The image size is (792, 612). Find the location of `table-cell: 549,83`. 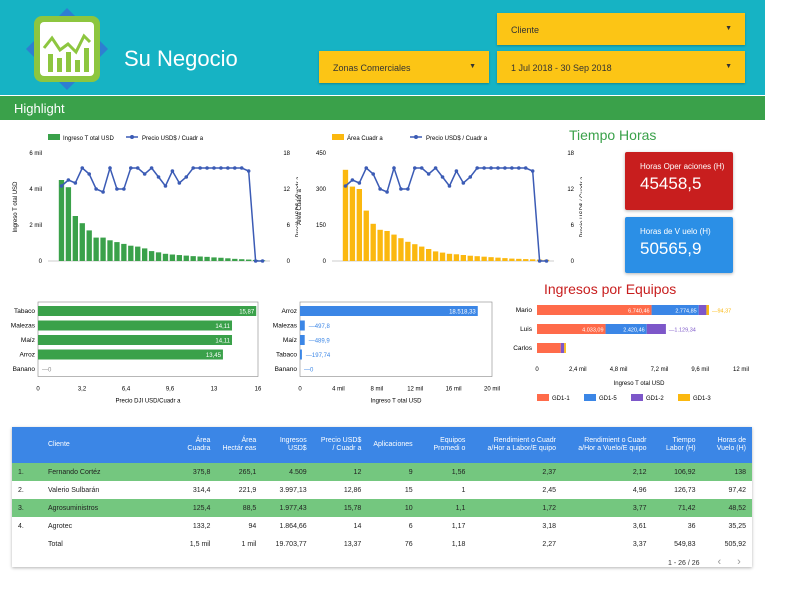

table-cell: 549,83 is located at coordinates (685, 544).